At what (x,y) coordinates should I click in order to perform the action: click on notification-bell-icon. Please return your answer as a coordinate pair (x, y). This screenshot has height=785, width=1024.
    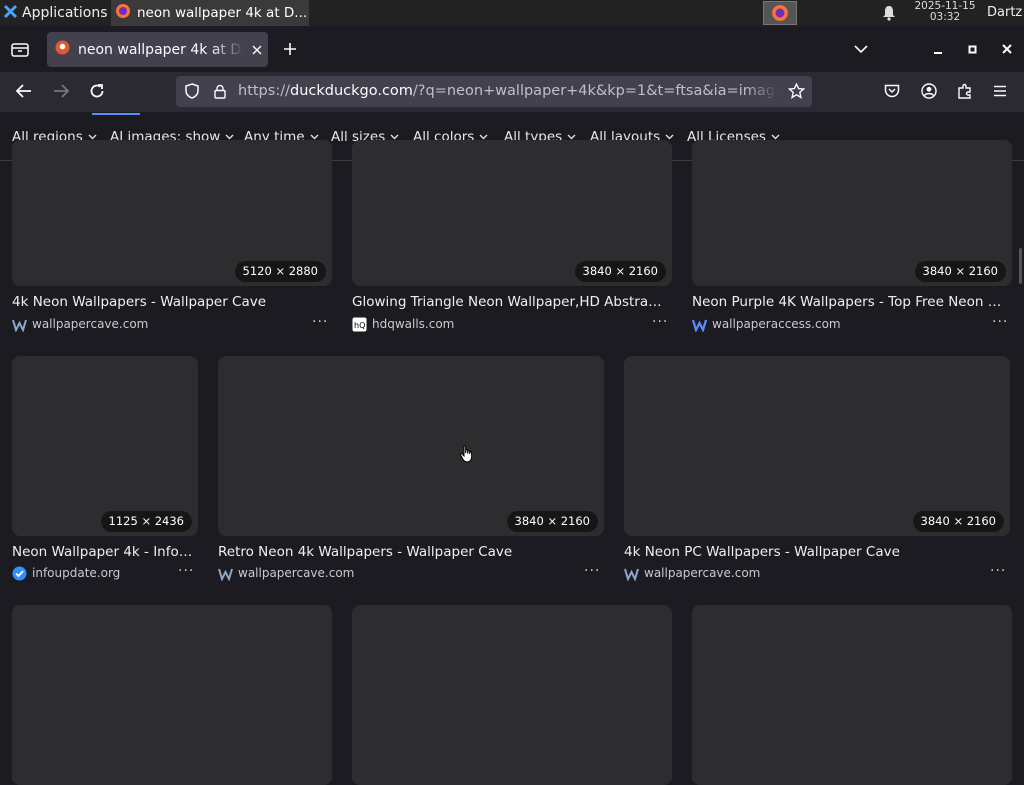
    Looking at the image, I should click on (889, 13).